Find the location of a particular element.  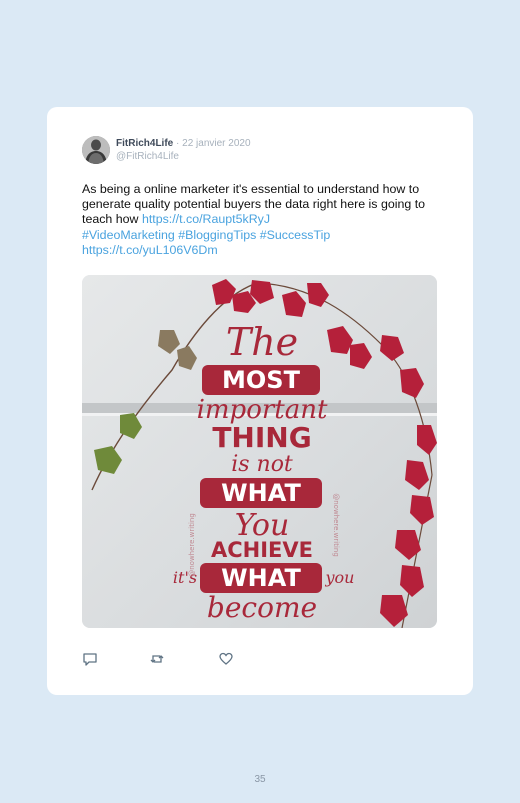

hashtag-bloggingtips: #BloggingTips is located at coordinates (217, 235).